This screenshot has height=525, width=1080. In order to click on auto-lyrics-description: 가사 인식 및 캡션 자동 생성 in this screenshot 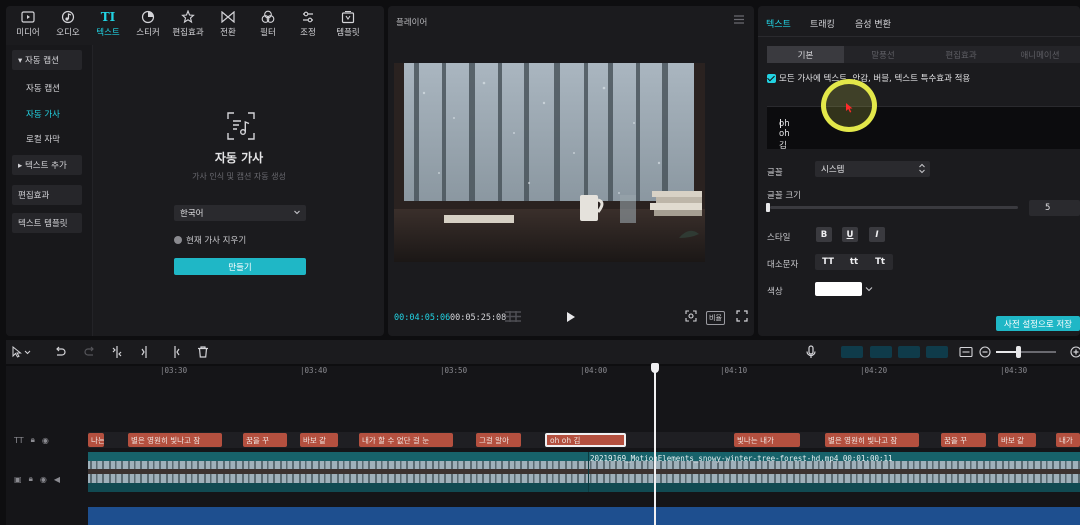, I will do `click(239, 176)`.